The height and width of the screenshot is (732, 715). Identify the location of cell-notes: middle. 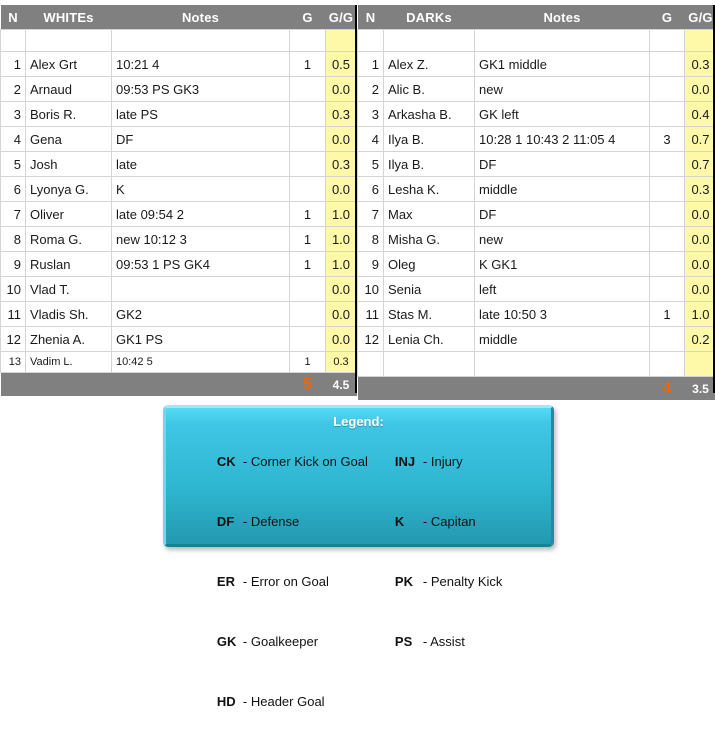
(562, 339).